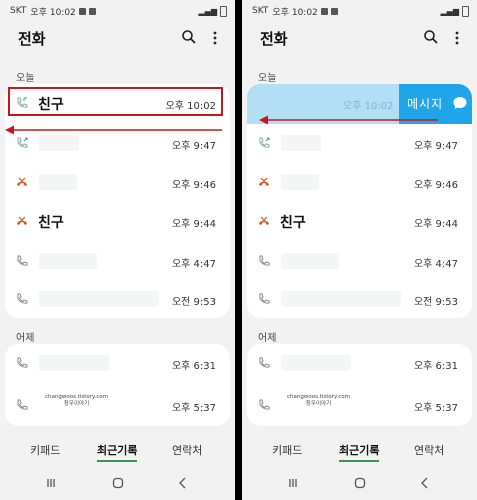 The image size is (477, 500). Describe the element at coordinates (193, 366) in the screenshot. I see `call-time: 오후 6:31` at that location.